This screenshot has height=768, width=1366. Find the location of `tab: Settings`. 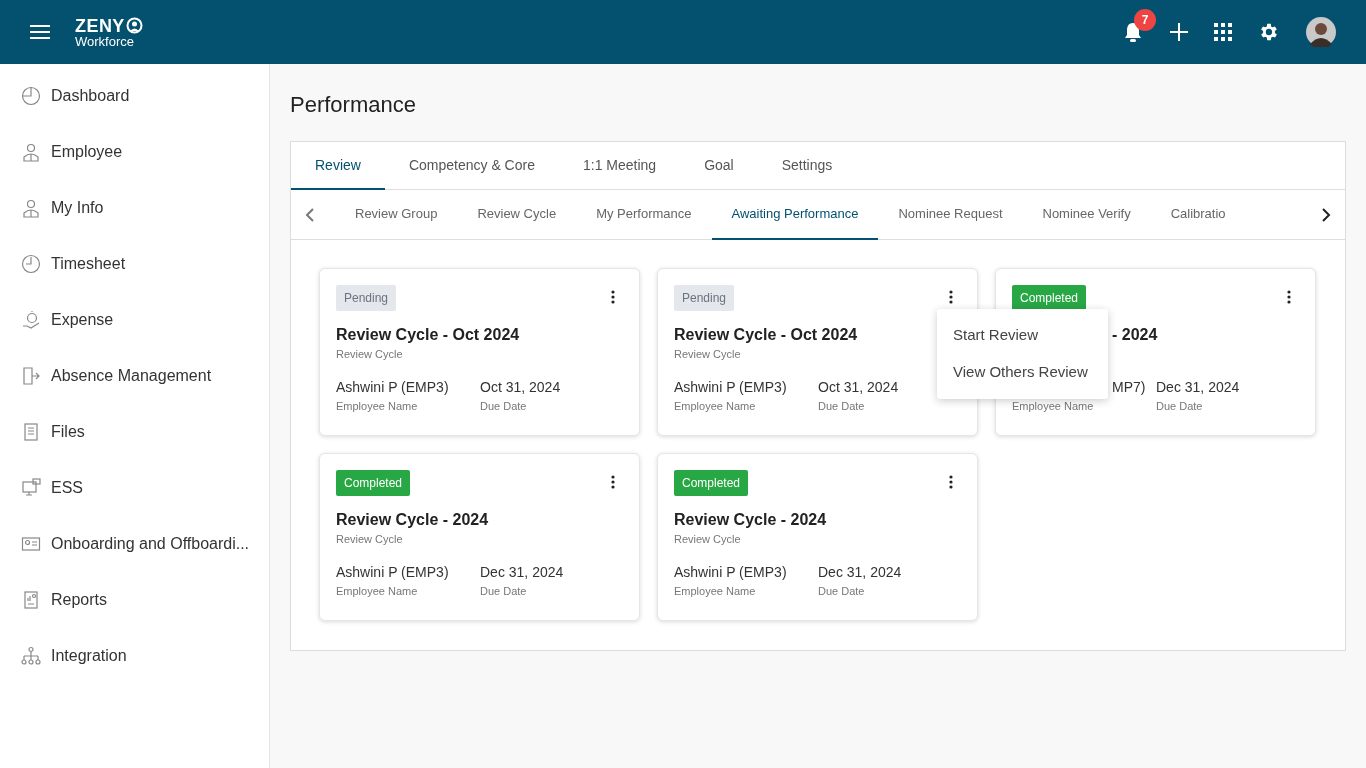

tab: Settings is located at coordinates (807, 166).